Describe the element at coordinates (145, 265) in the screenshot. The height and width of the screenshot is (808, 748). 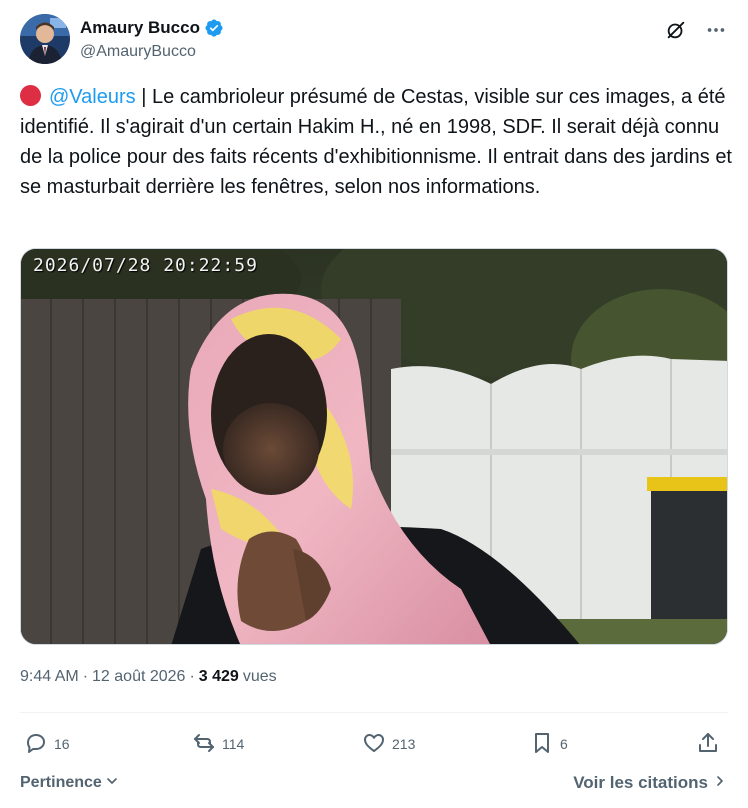
I see `camera-timestamp: 2026/07/28 20:22:59` at that location.